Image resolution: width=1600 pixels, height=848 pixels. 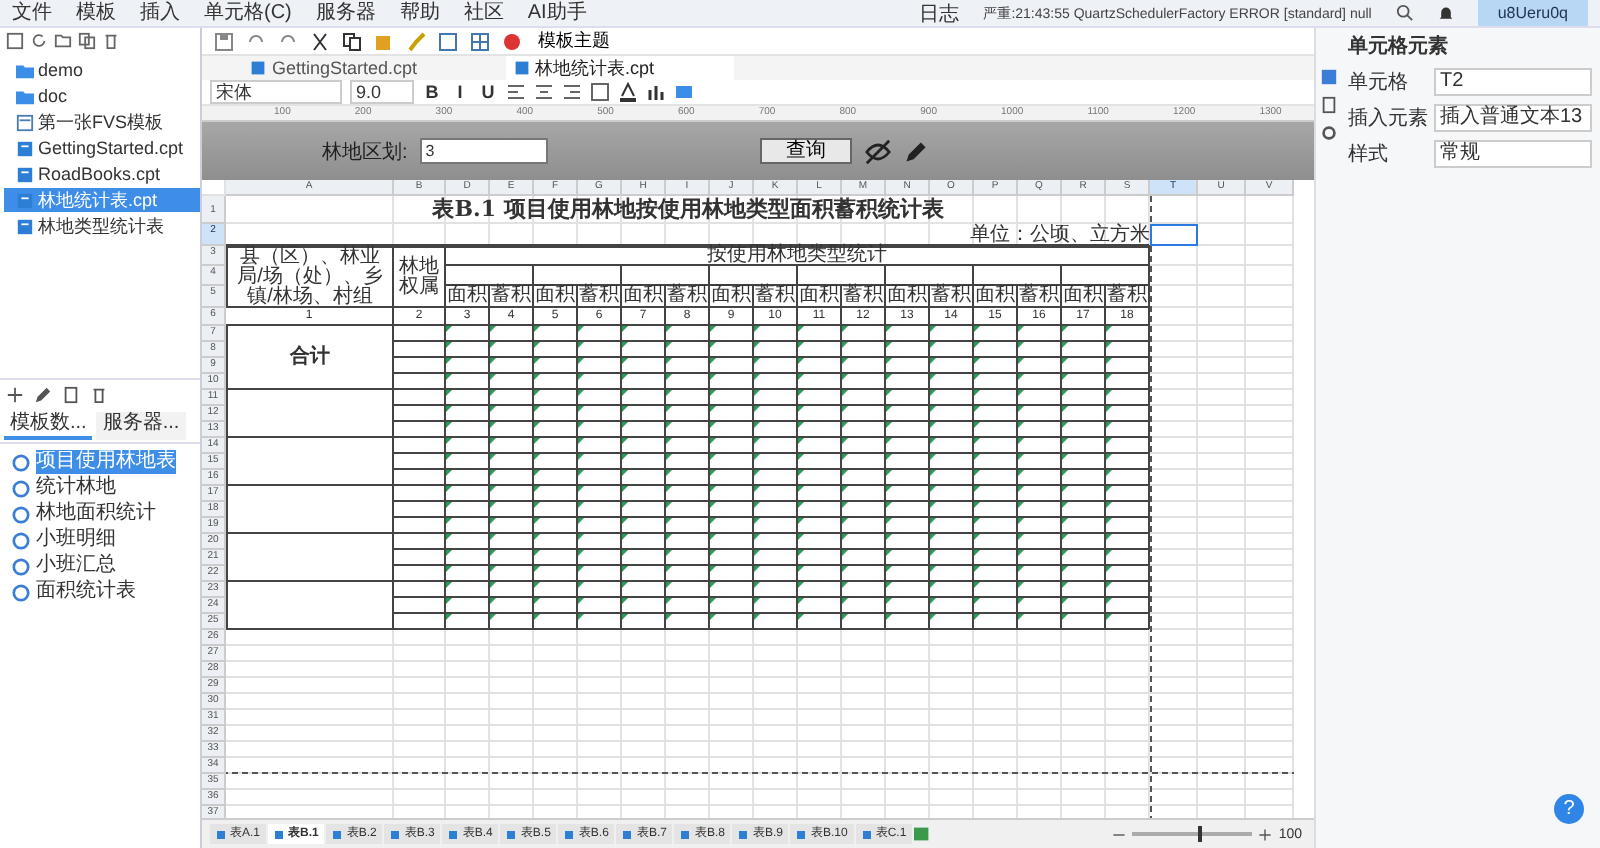 I want to click on query-button: 查询, so click(x=805, y=151).